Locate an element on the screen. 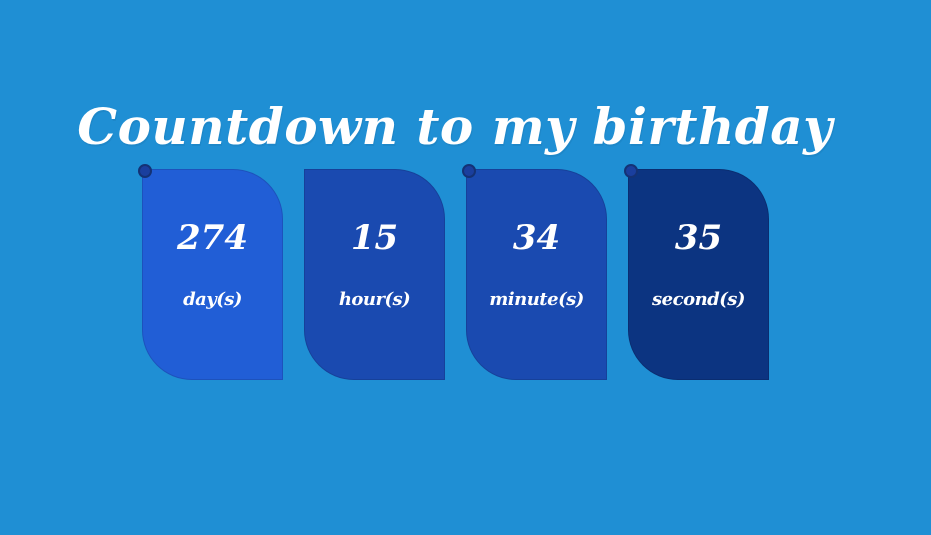  countdown-card-days: 274 day(s) is located at coordinates (210, 272).